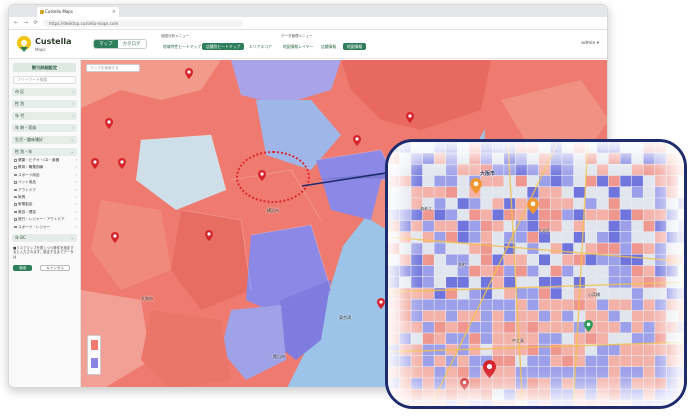  Describe the element at coordinates (94, 363) in the screenshot. I see `legend-low-swatch` at that location.